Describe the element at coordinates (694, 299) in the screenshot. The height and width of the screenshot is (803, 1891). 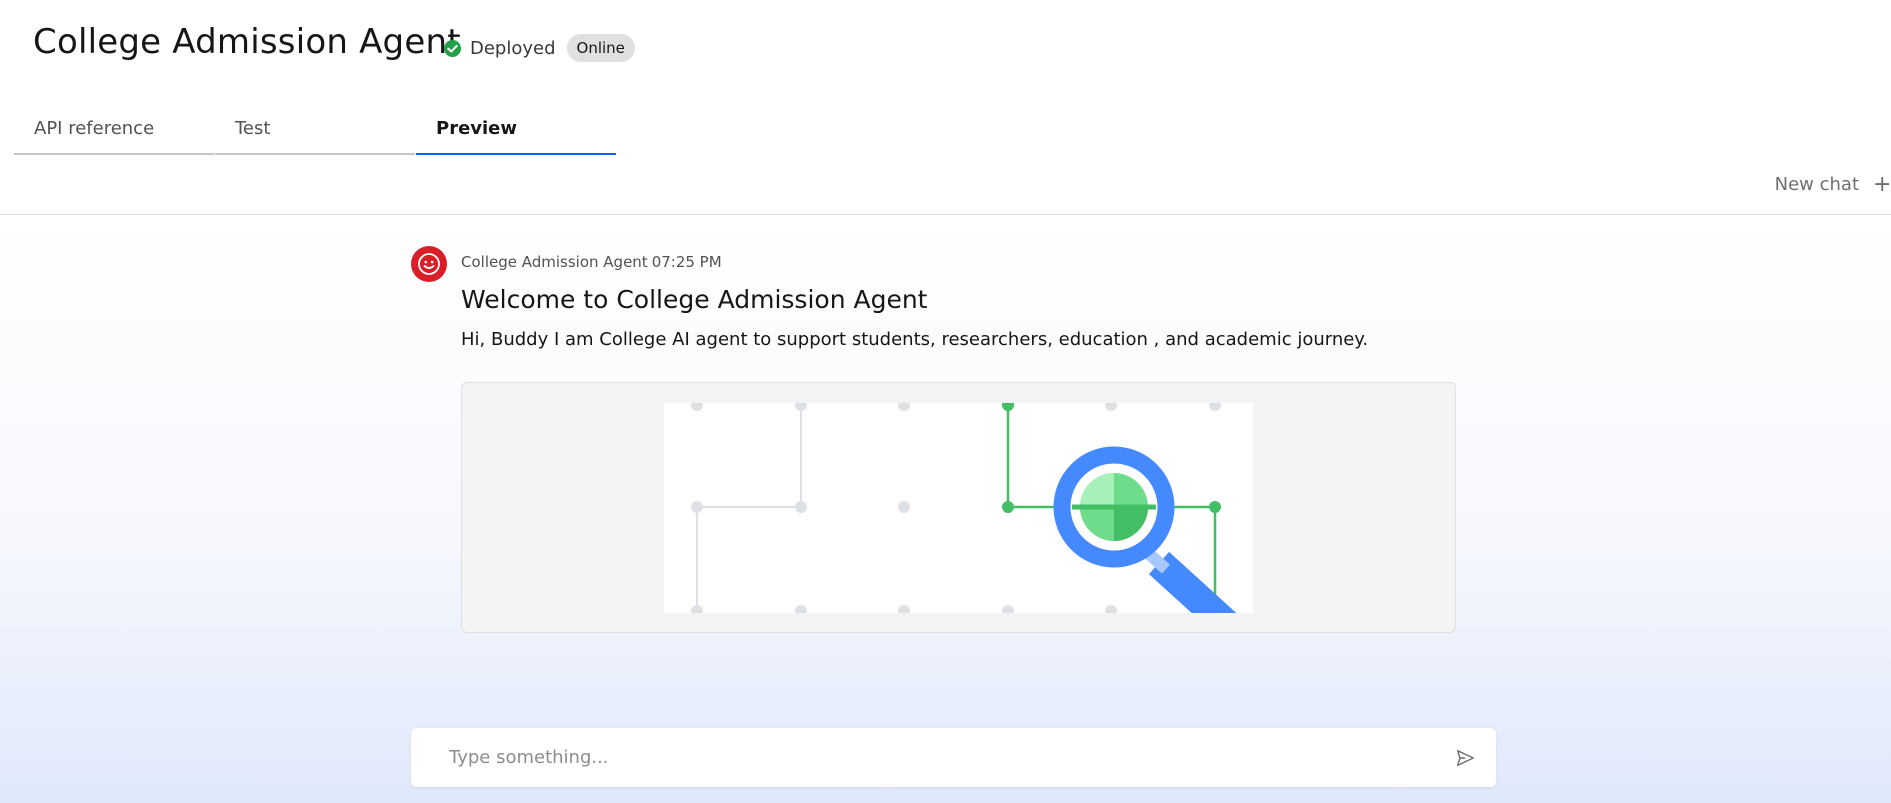
I see `message-heading: Welcome to College Admission Agent` at that location.